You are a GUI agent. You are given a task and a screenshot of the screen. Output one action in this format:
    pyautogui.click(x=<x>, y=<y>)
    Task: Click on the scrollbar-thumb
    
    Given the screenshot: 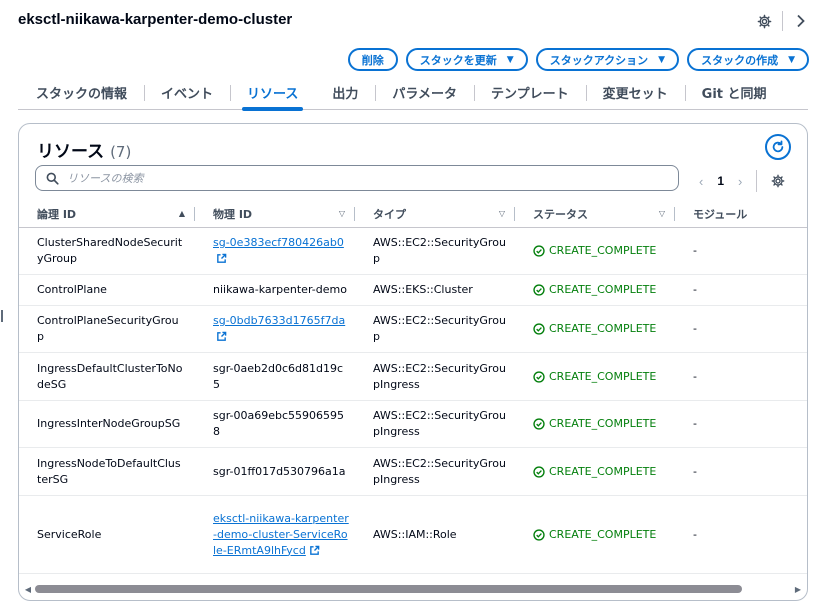 What is the action you would take?
    pyautogui.click(x=388, y=589)
    